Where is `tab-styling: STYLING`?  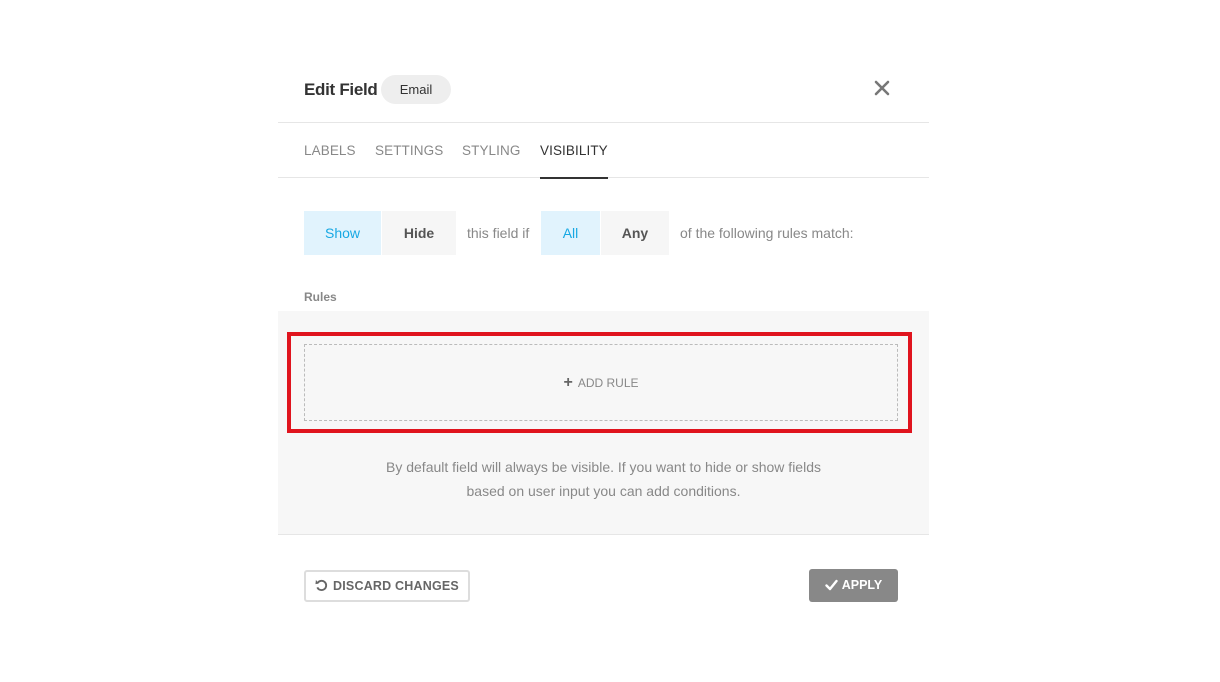
tab-styling: STYLING is located at coordinates (491, 150).